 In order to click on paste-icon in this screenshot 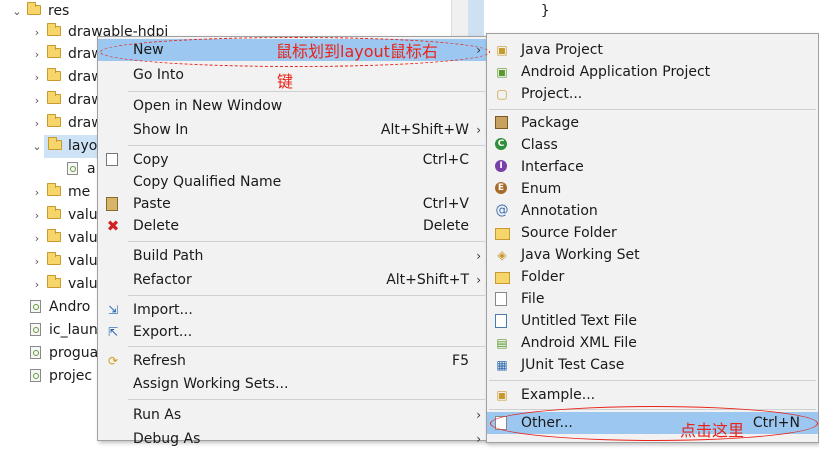, I will do `click(112, 204)`.